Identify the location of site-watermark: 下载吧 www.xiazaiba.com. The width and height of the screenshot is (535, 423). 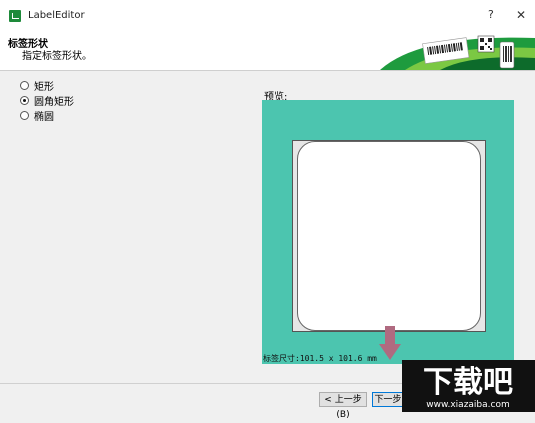
(468, 386).